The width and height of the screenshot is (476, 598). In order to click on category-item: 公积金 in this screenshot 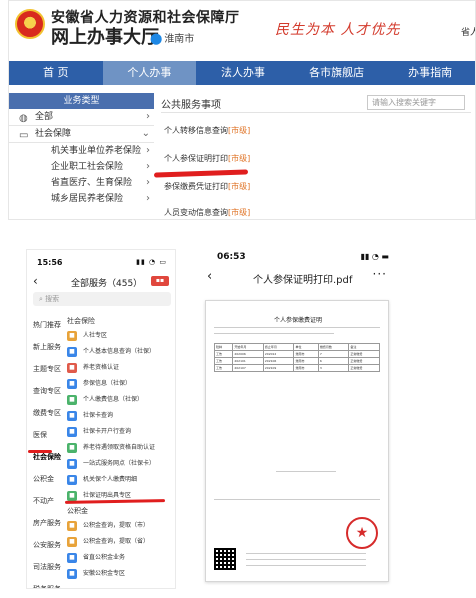, I will do `click(45, 479)`.